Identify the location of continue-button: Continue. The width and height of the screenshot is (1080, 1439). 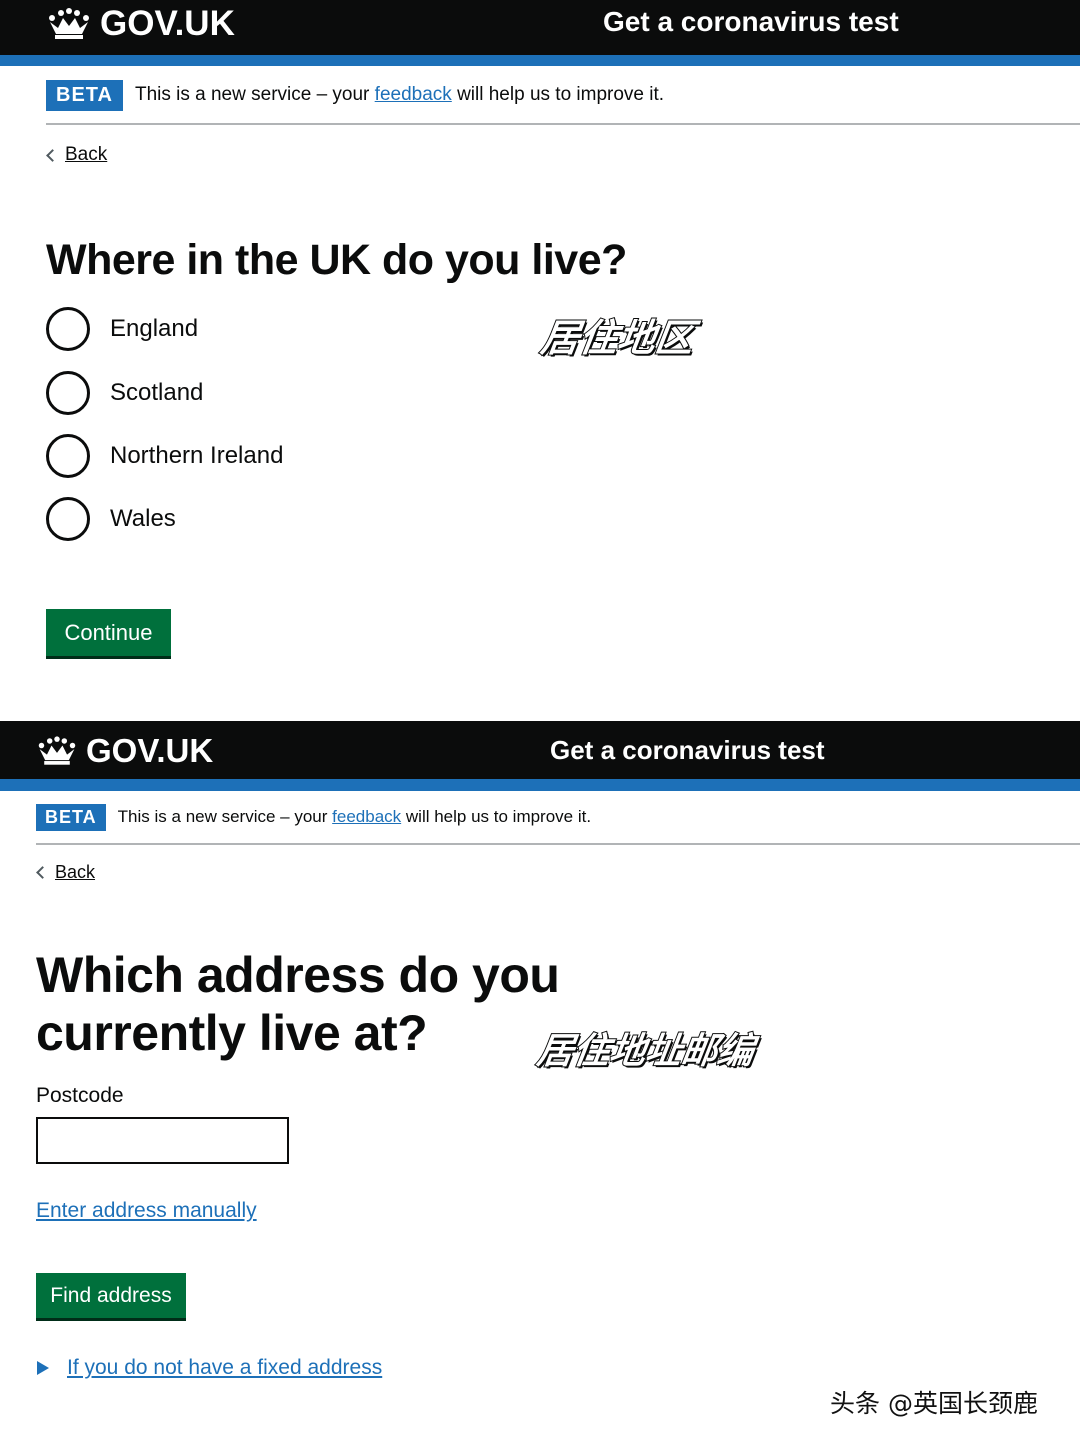
(108, 632).